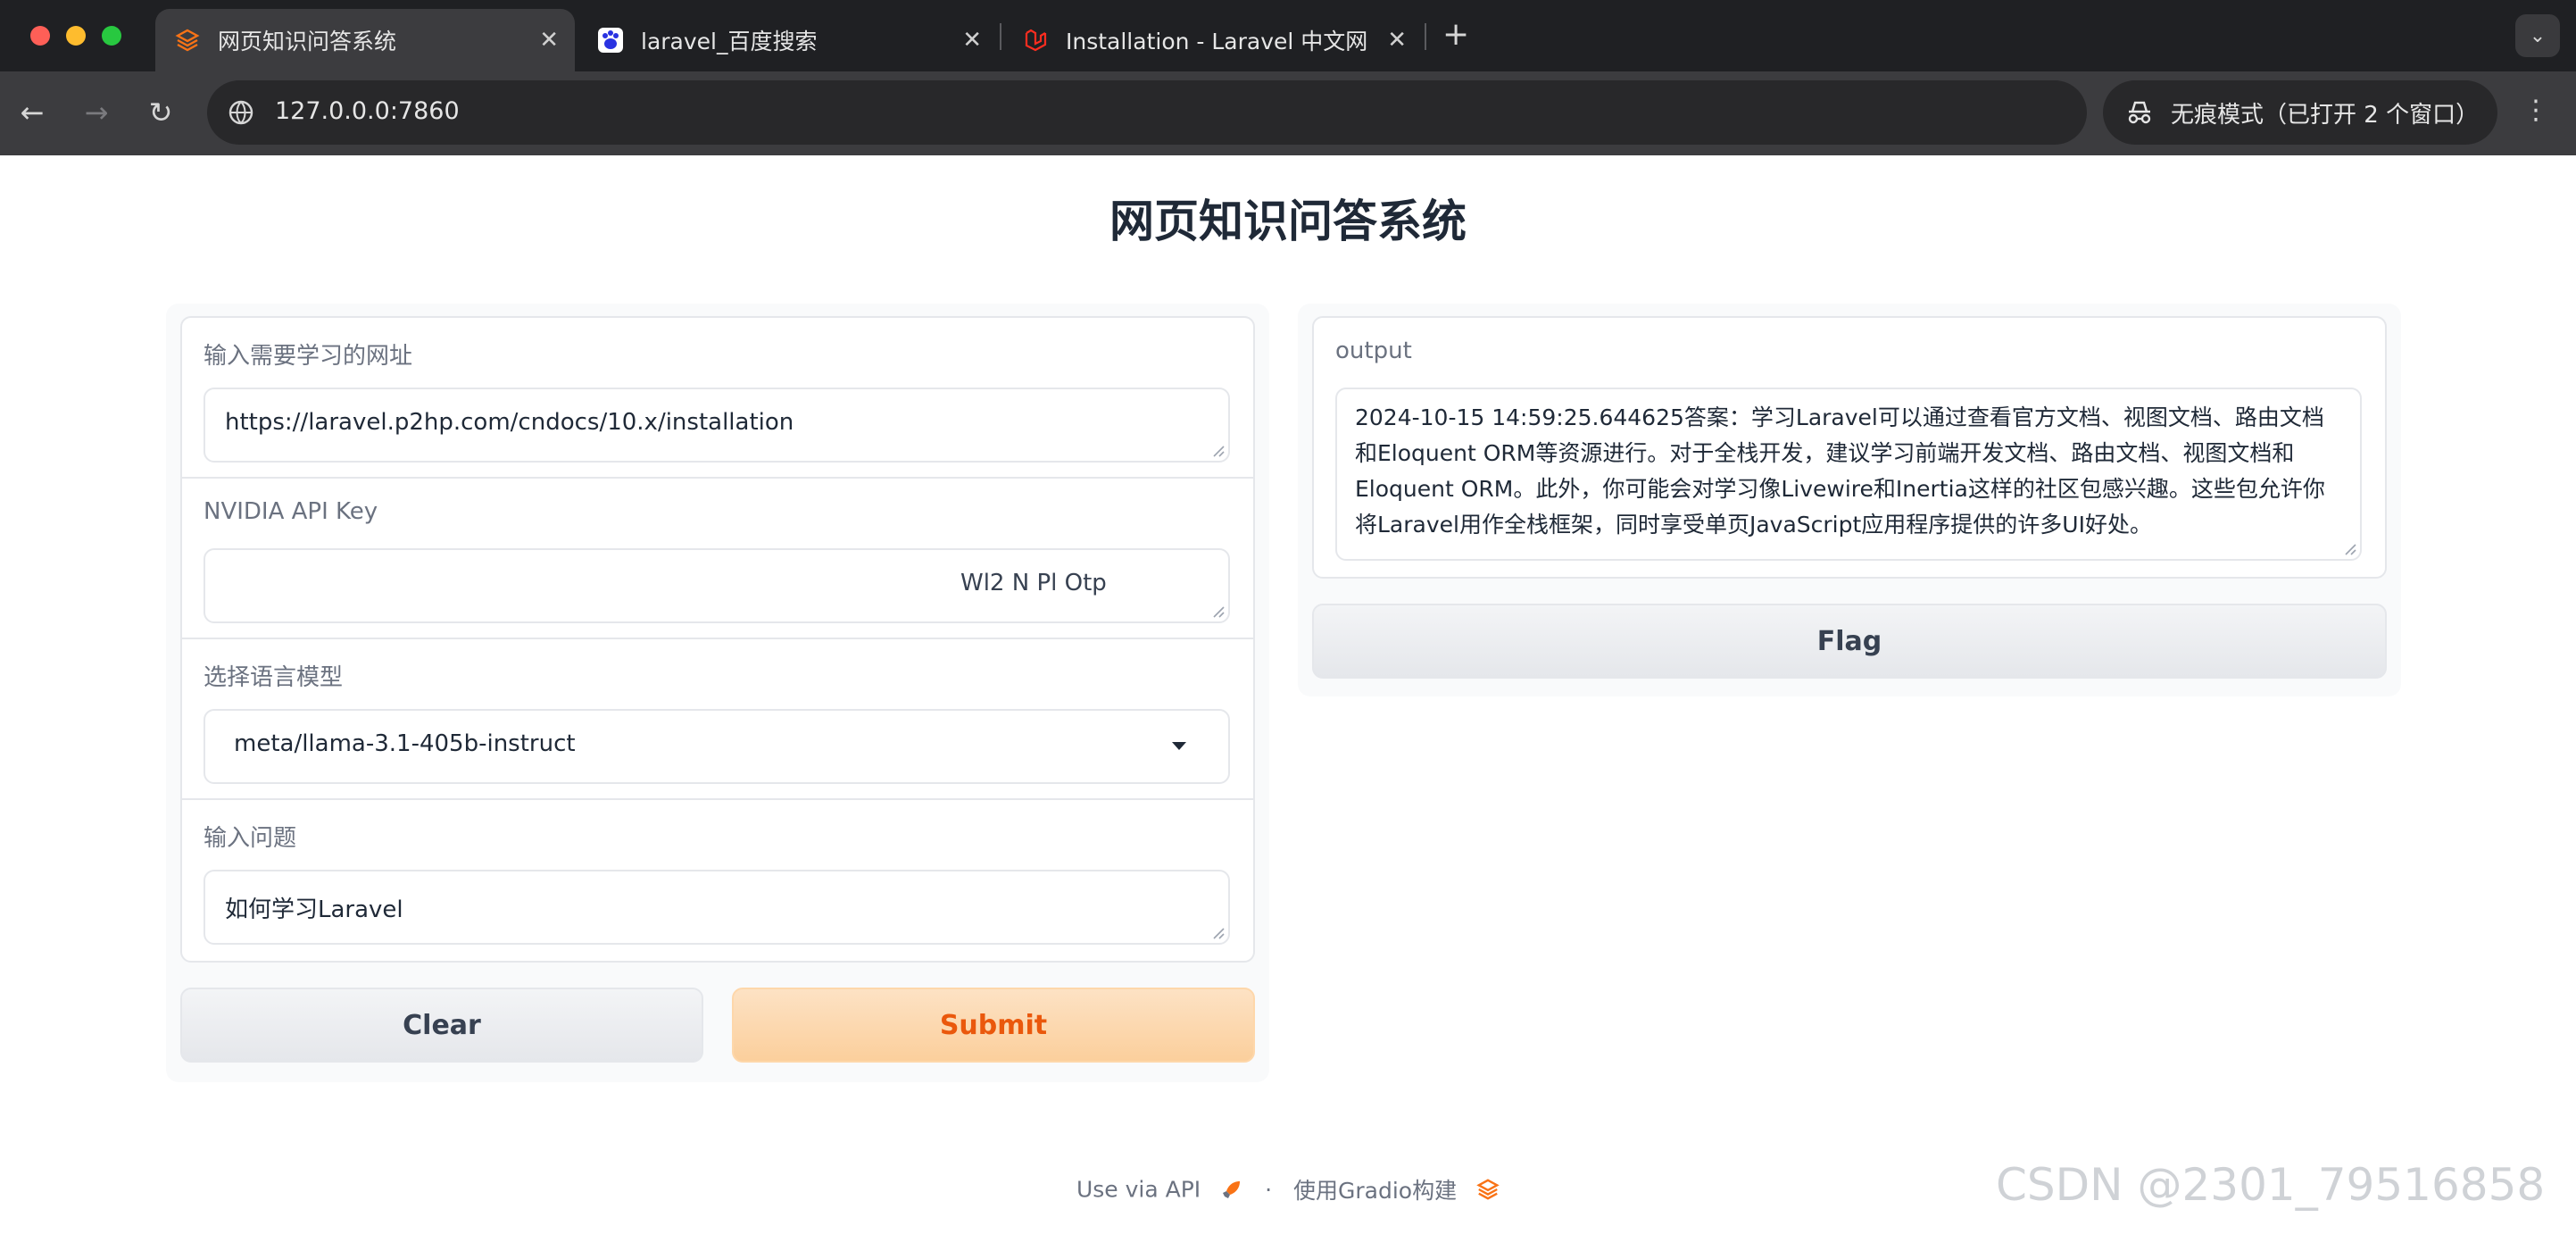  What do you see at coordinates (994, 1025) in the screenshot?
I see `submit-button: Submit` at bounding box center [994, 1025].